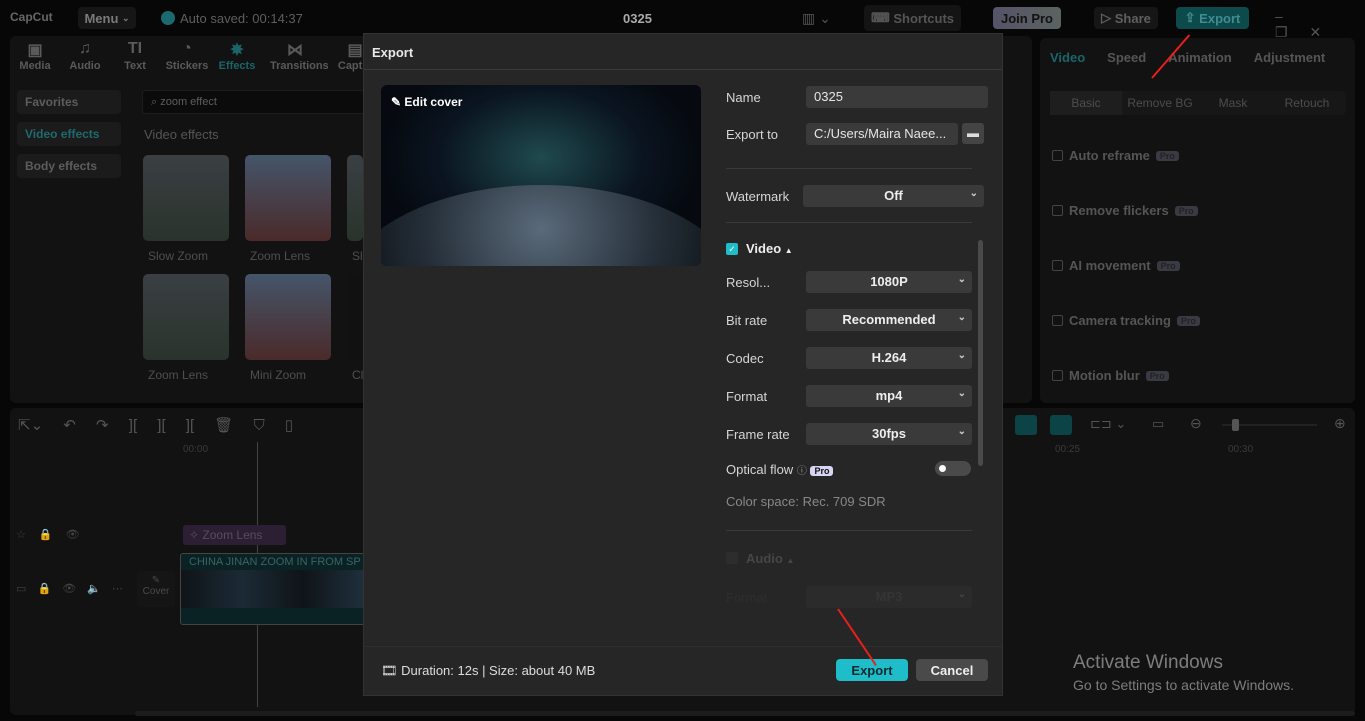 This screenshot has height=721, width=1365. I want to click on export-icon: ⇪, so click(1192, 17).